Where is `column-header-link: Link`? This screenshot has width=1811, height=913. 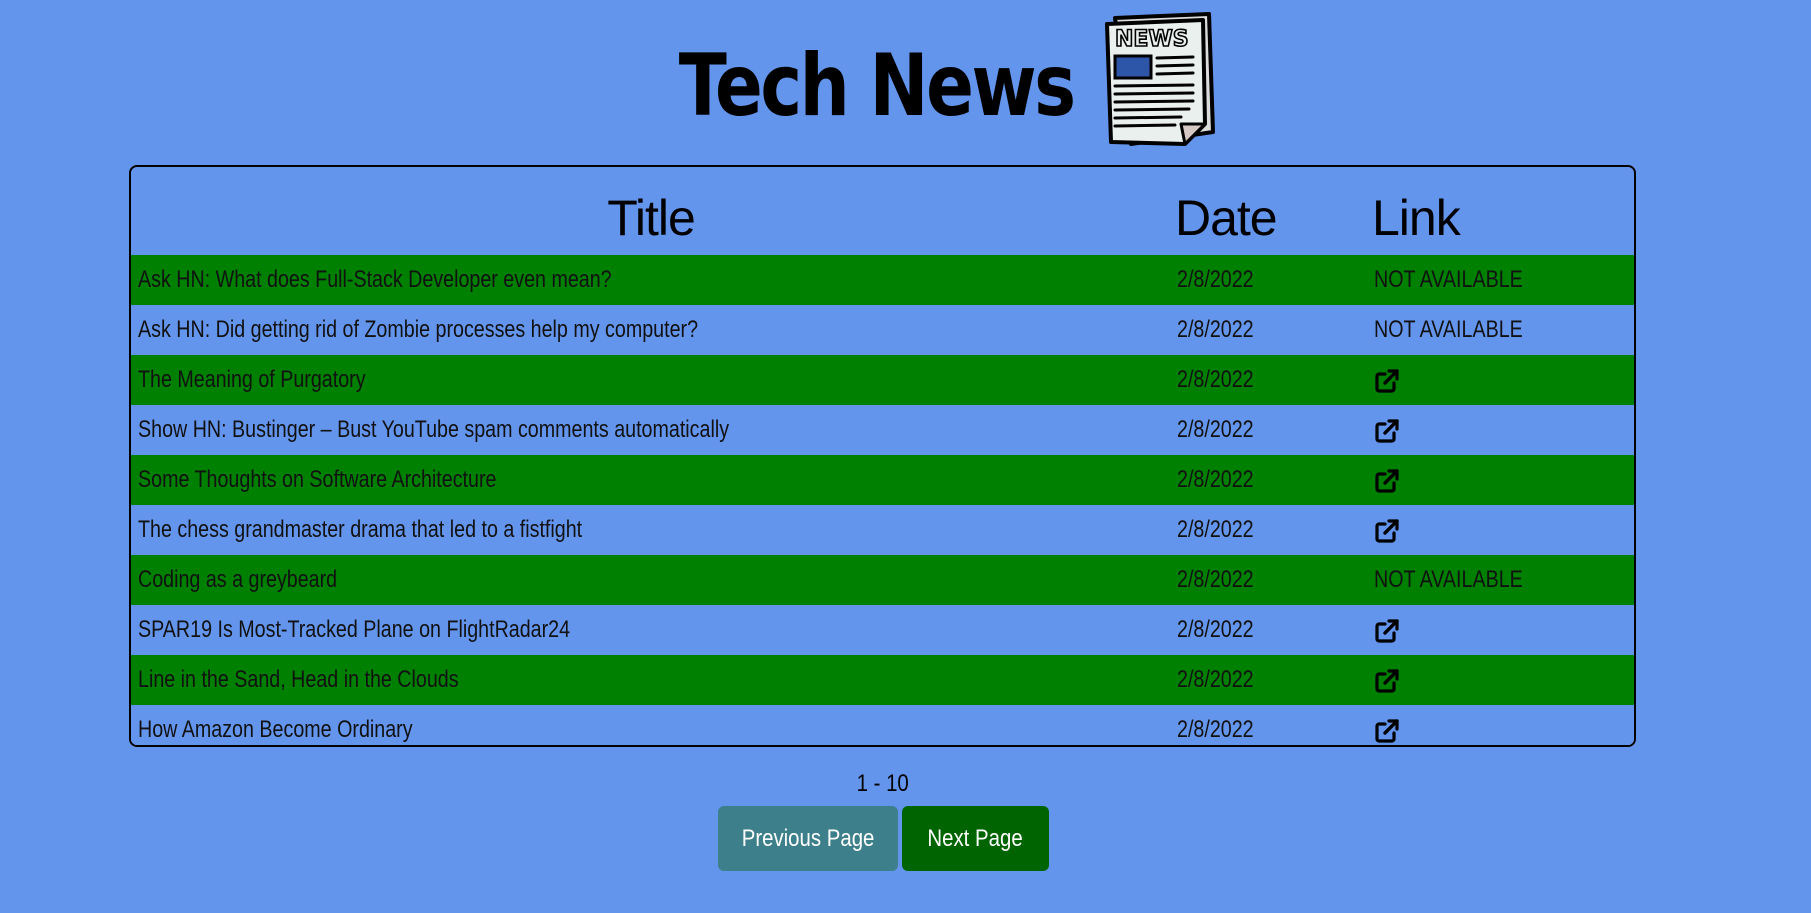
column-header-link: Link is located at coordinates (1416, 218).